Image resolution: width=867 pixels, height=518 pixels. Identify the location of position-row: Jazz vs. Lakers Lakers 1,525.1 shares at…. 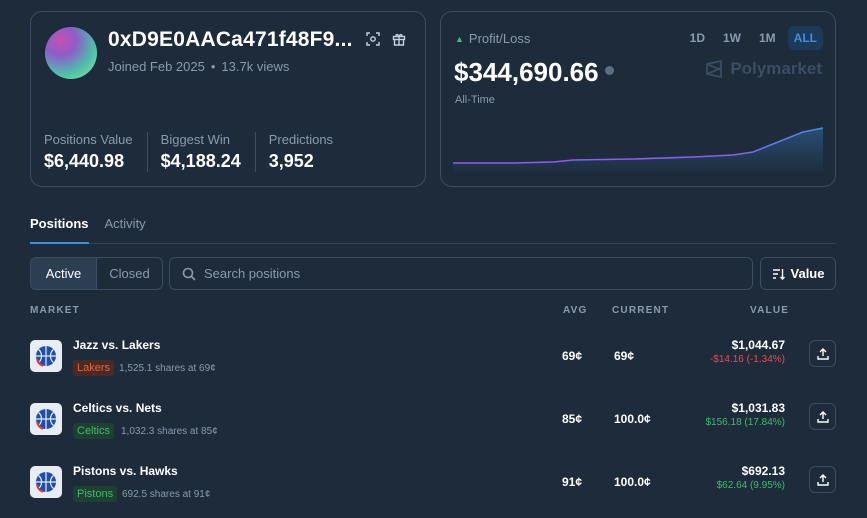
(433, 360).